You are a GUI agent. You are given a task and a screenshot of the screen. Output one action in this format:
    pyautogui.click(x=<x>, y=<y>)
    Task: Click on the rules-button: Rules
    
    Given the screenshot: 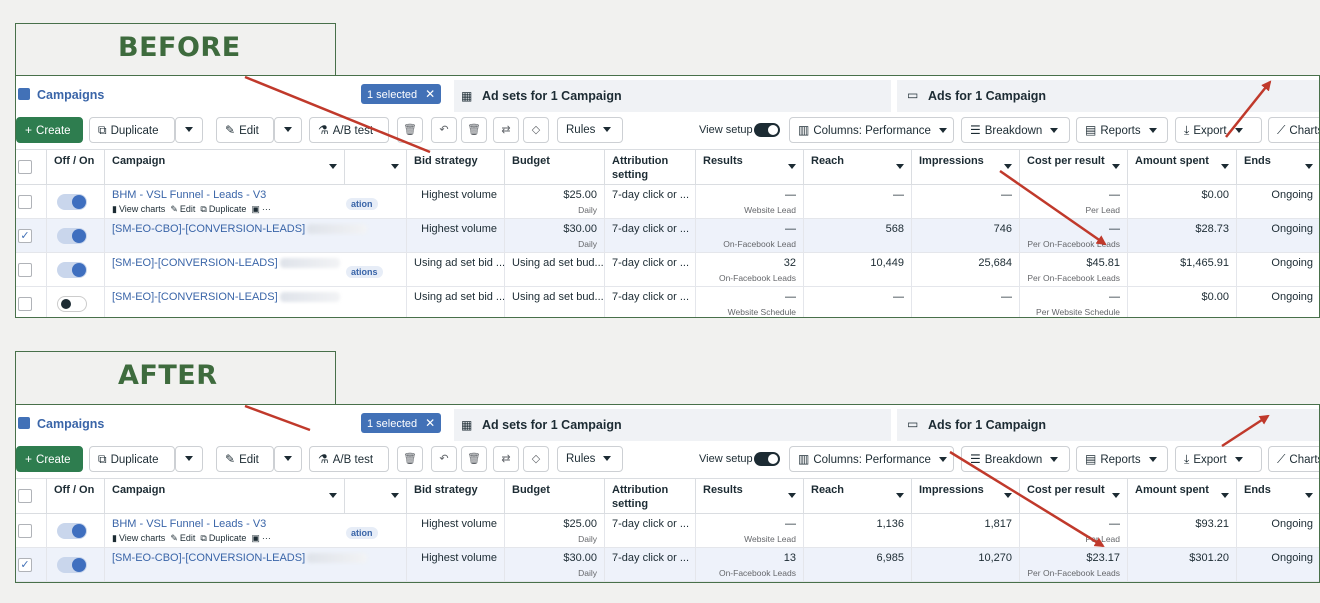 What is the action you would take?
    pyautogui.click(x=590, y=130)
    